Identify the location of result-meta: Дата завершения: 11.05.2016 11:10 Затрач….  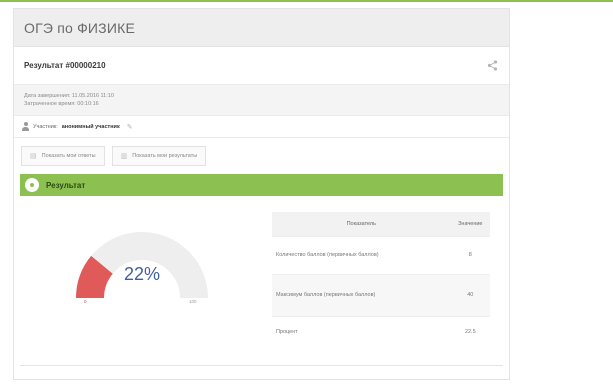
(261, 100).